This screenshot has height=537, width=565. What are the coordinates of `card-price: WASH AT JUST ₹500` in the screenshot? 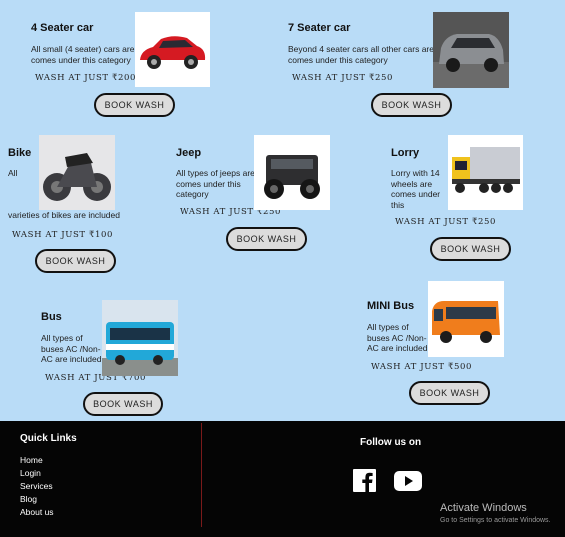 It's located at (422, 367).